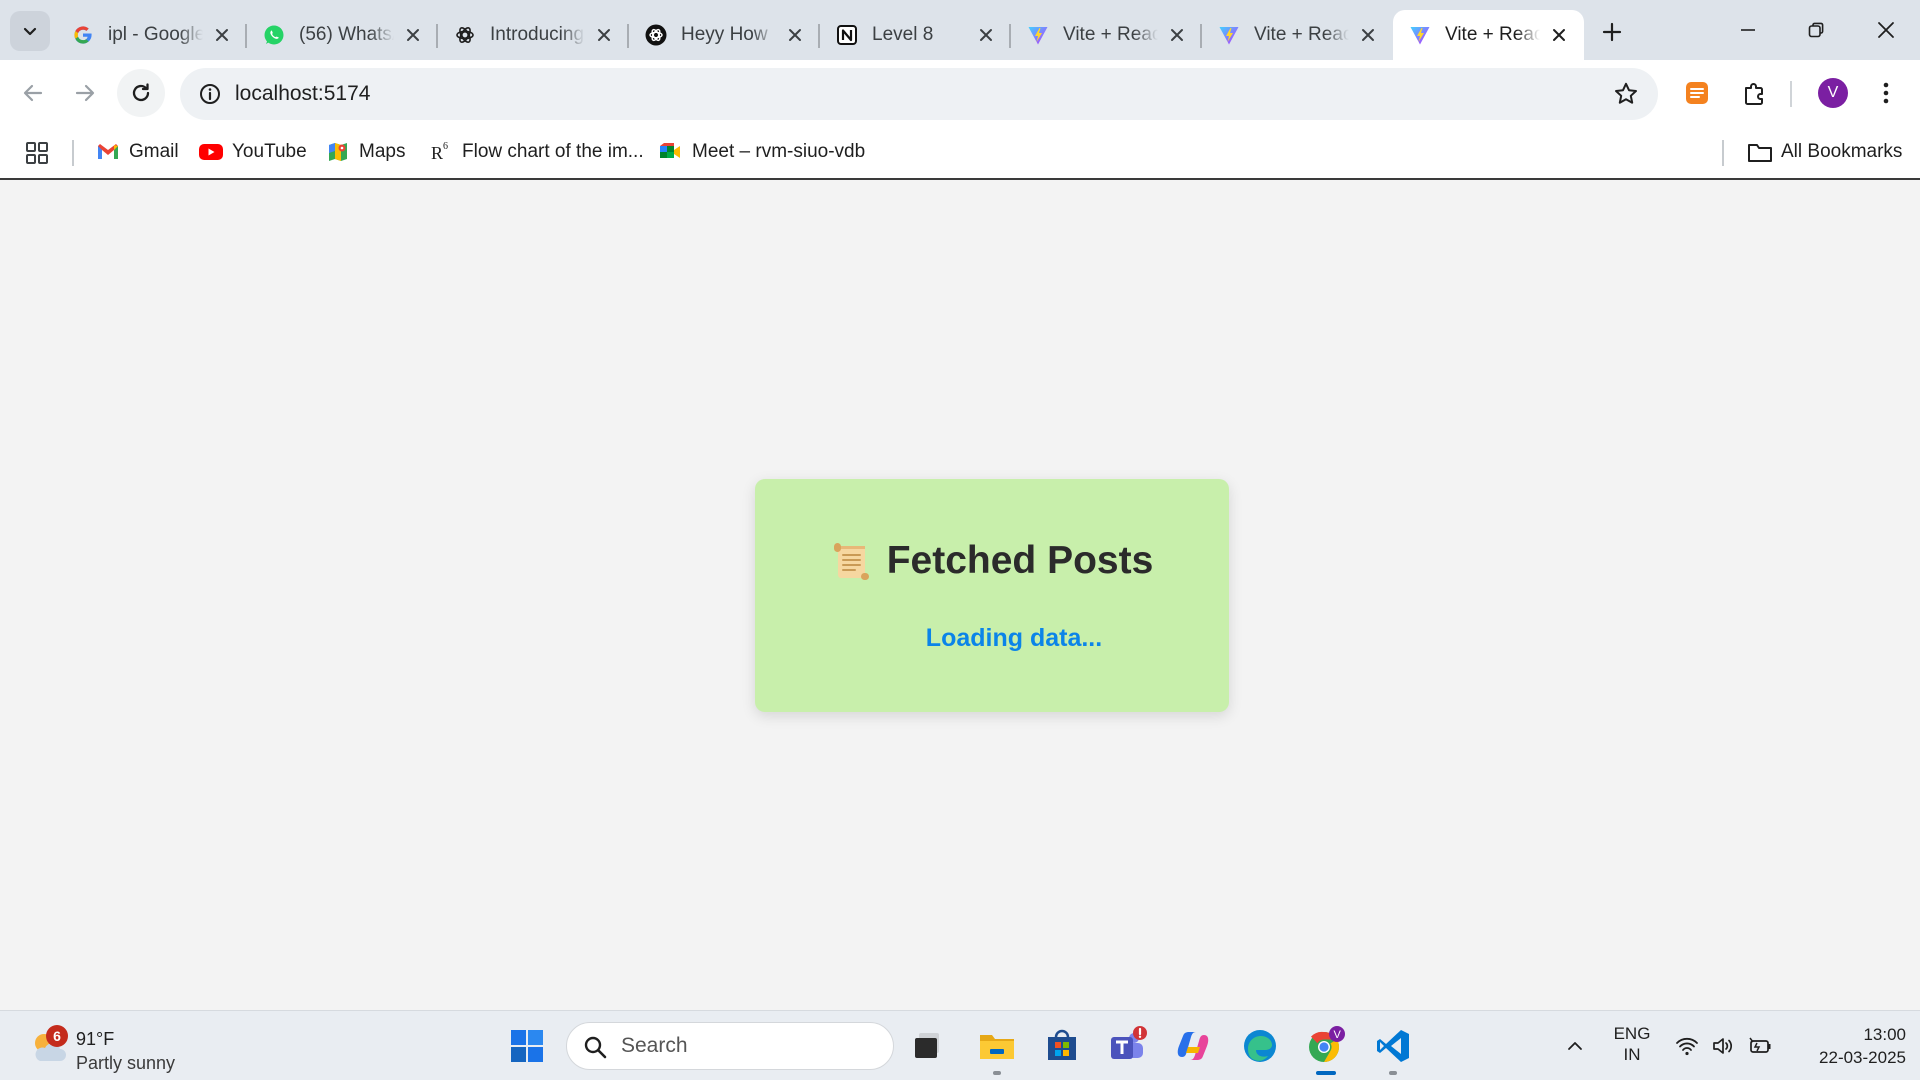  What do you see at coordinates (302, 94) in the screenshot?
I see `url-text: localhost:5174` at bounding box center [302, 94].